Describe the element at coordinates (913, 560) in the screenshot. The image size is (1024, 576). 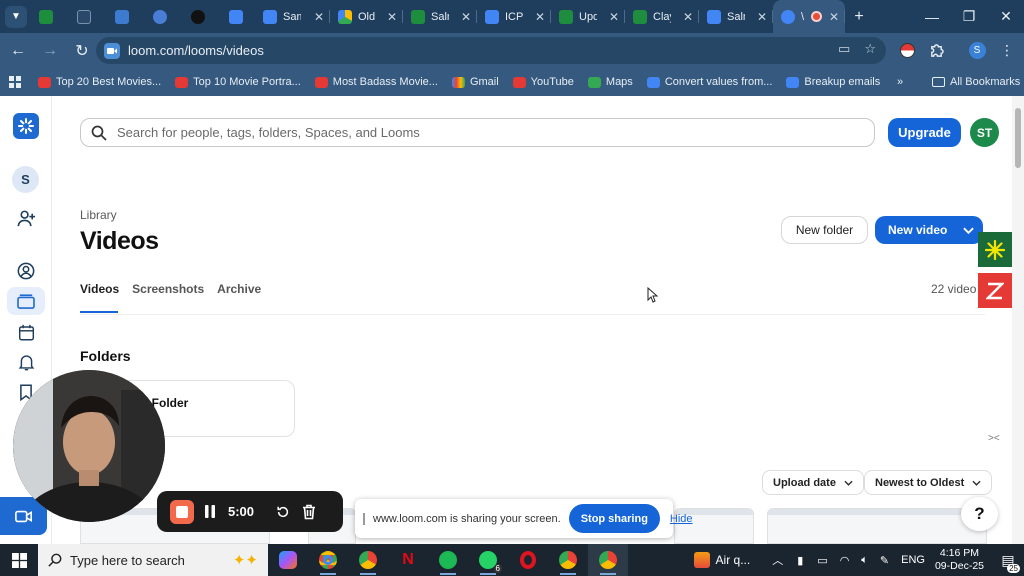
I see `input-language: ENG` at that location.